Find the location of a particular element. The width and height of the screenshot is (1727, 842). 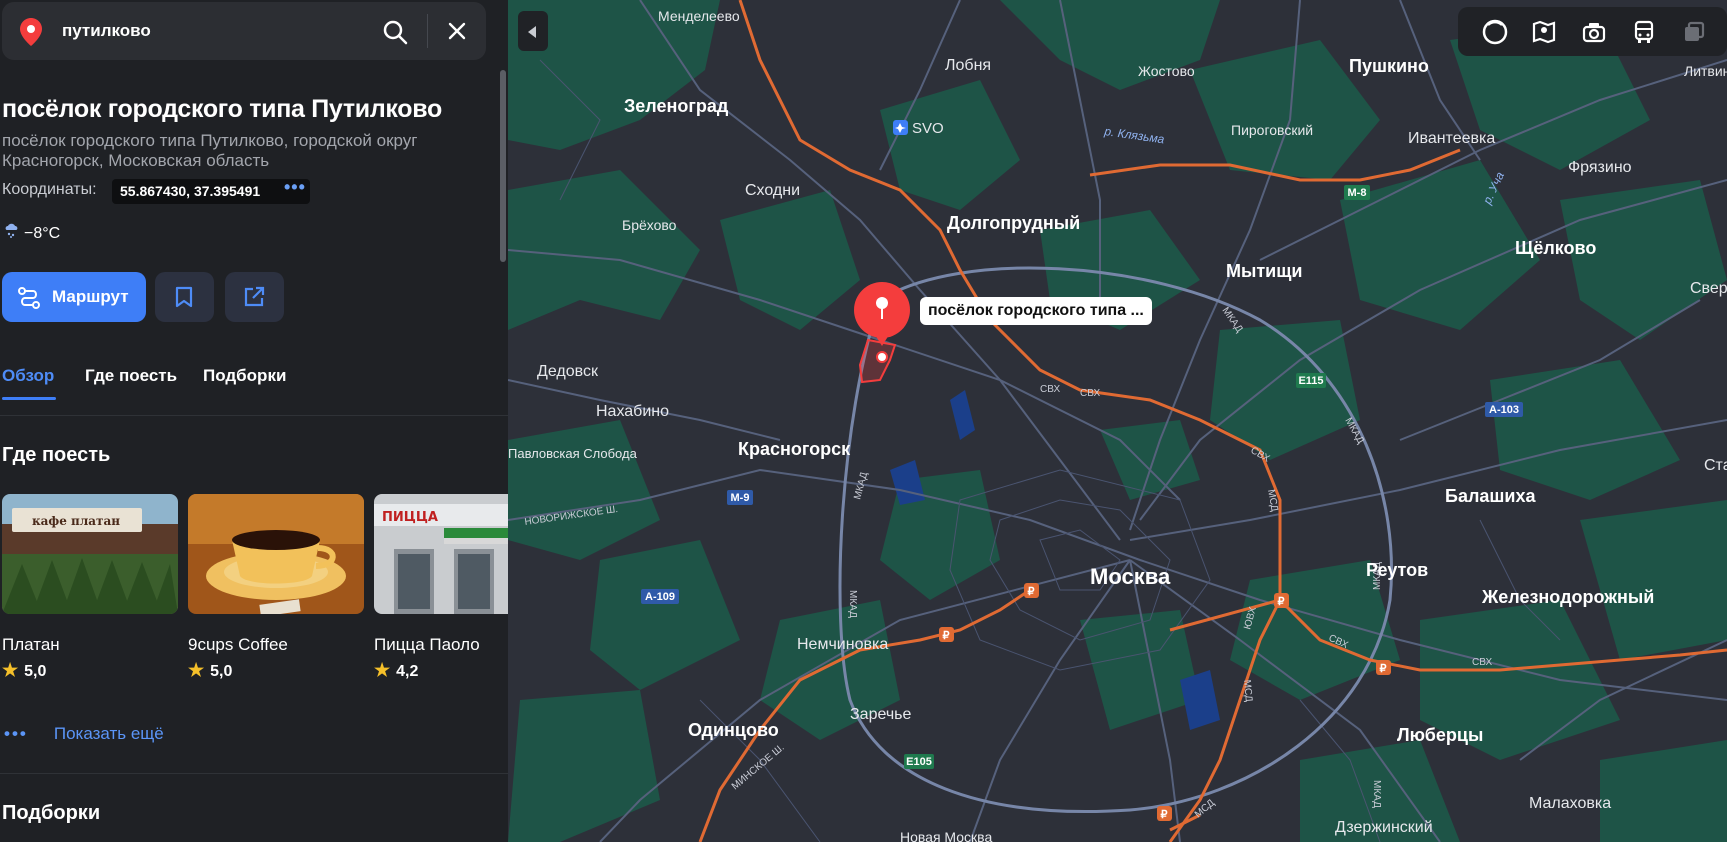

transit-bus-icon is located at coordinates (1644, 32).